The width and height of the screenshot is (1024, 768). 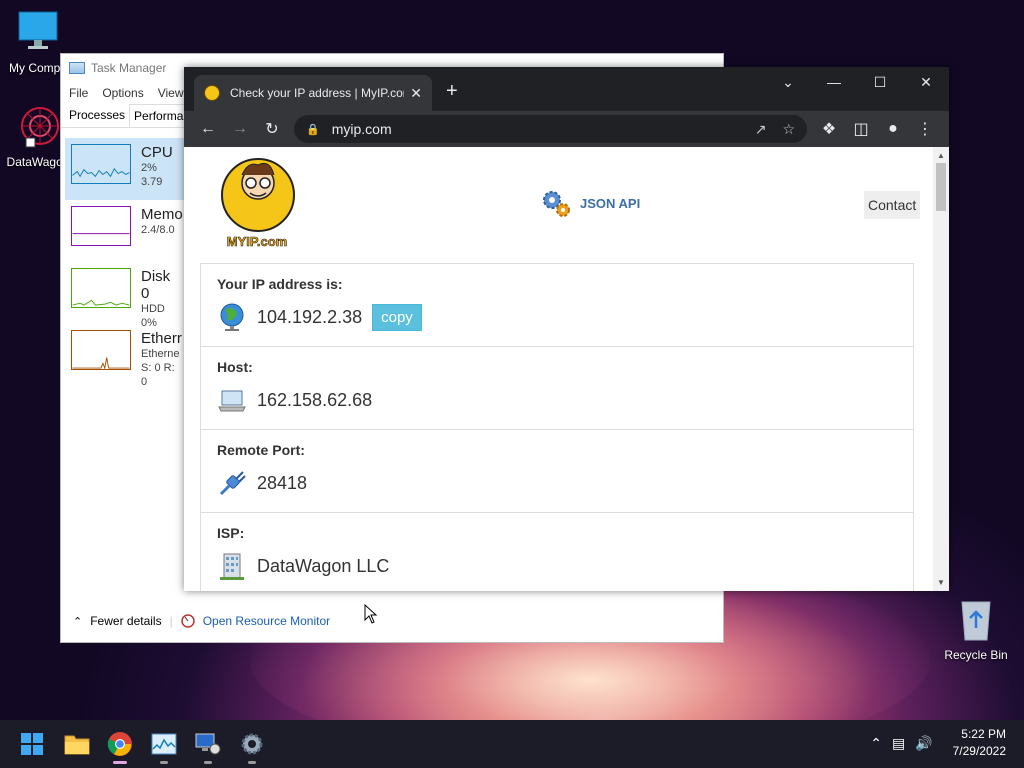 I want to click on perf-item-name: Etherr, so click(x=161, y=338).